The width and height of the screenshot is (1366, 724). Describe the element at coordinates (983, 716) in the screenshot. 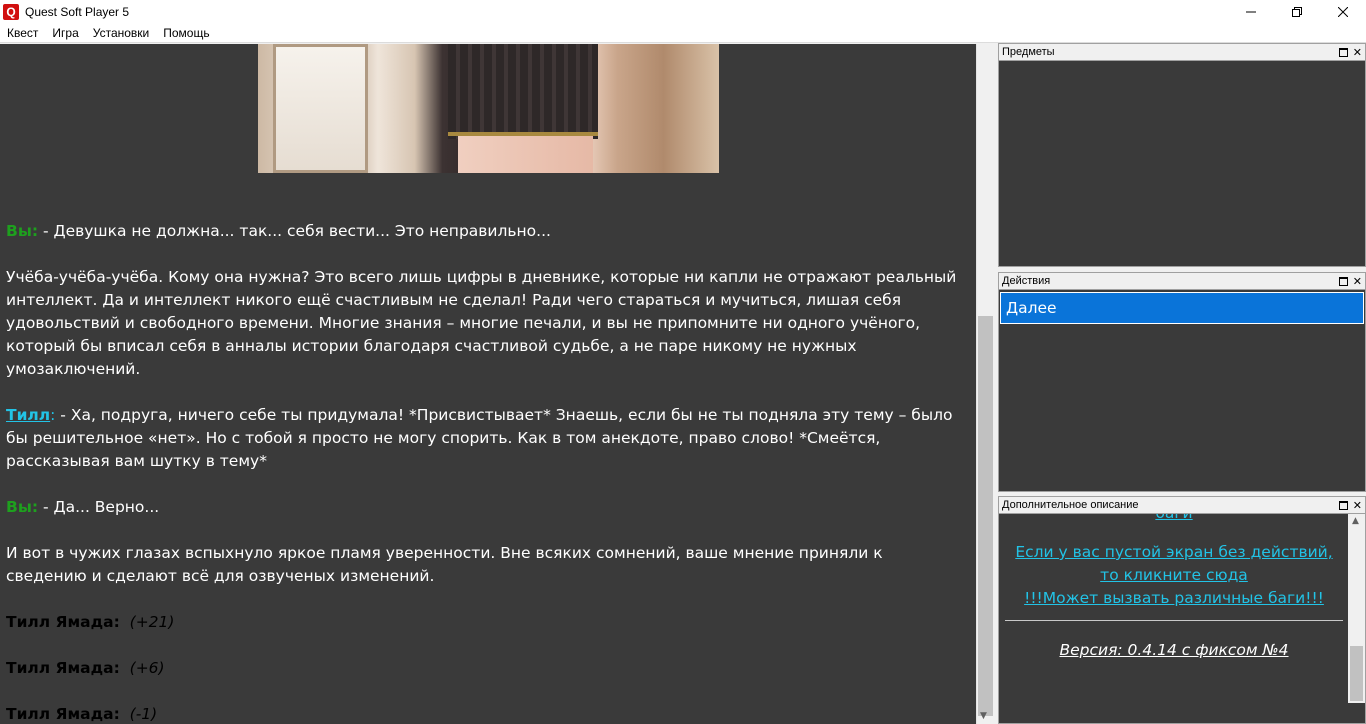

I see `scroll-down-icon: ▼` at that location.